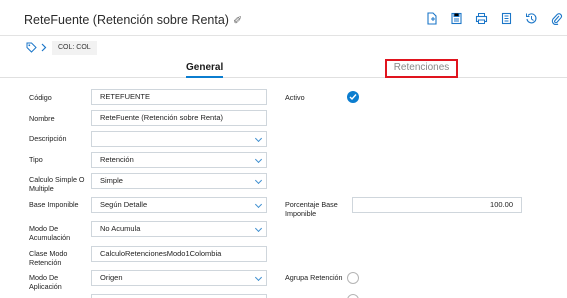 The image size is (567, 298). I want to click on next-toggle, so click(353, 296).